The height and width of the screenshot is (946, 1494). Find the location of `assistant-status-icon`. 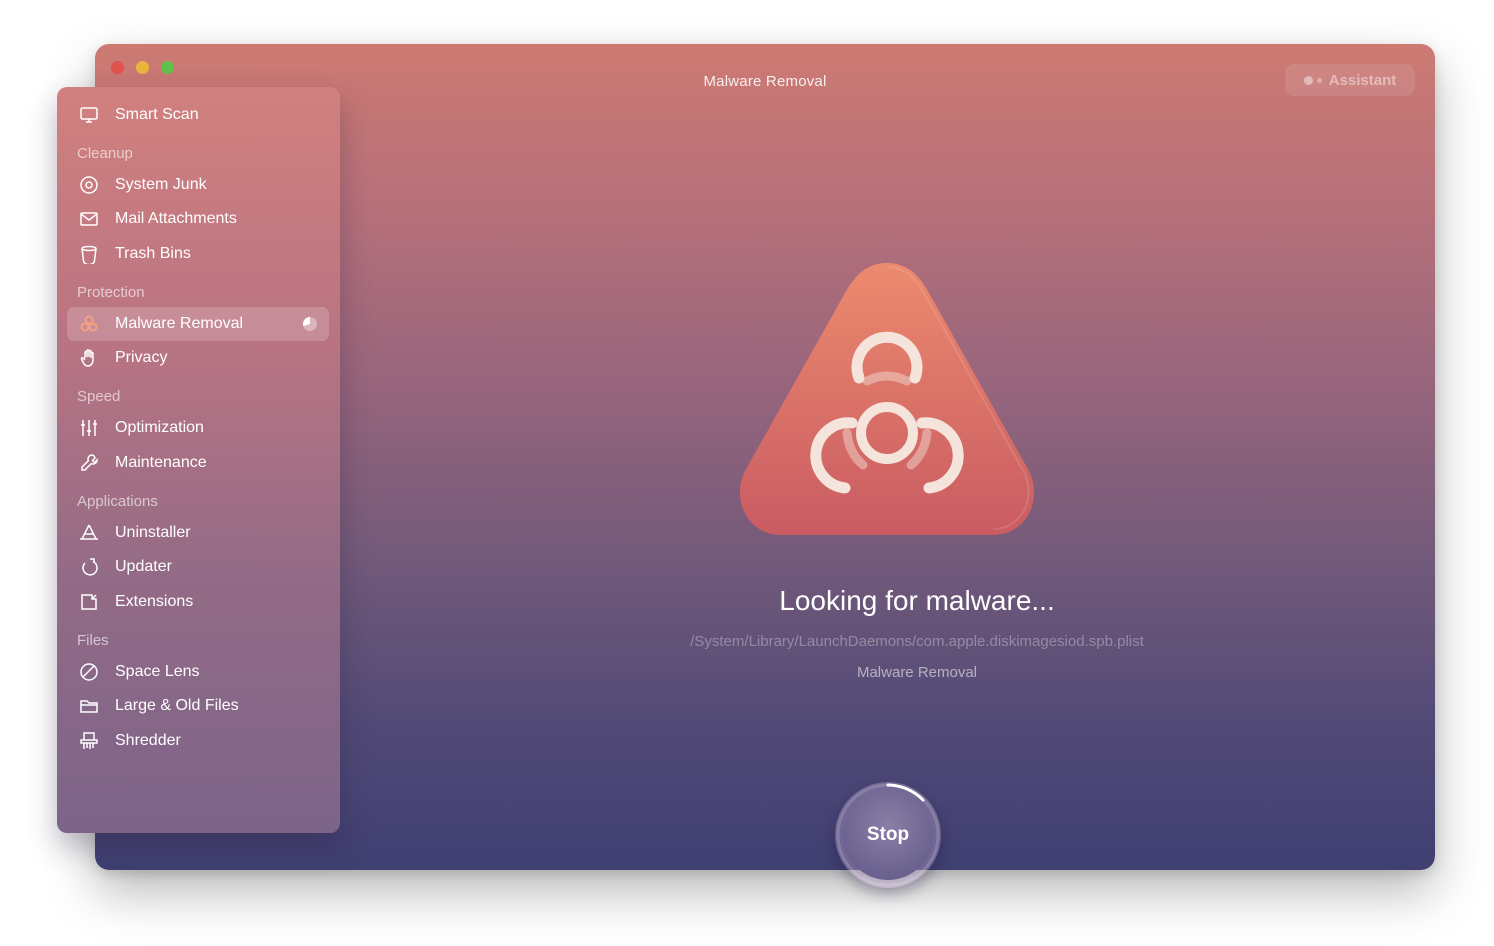

assistant-status-icon is located at coordinates (1308, 80).